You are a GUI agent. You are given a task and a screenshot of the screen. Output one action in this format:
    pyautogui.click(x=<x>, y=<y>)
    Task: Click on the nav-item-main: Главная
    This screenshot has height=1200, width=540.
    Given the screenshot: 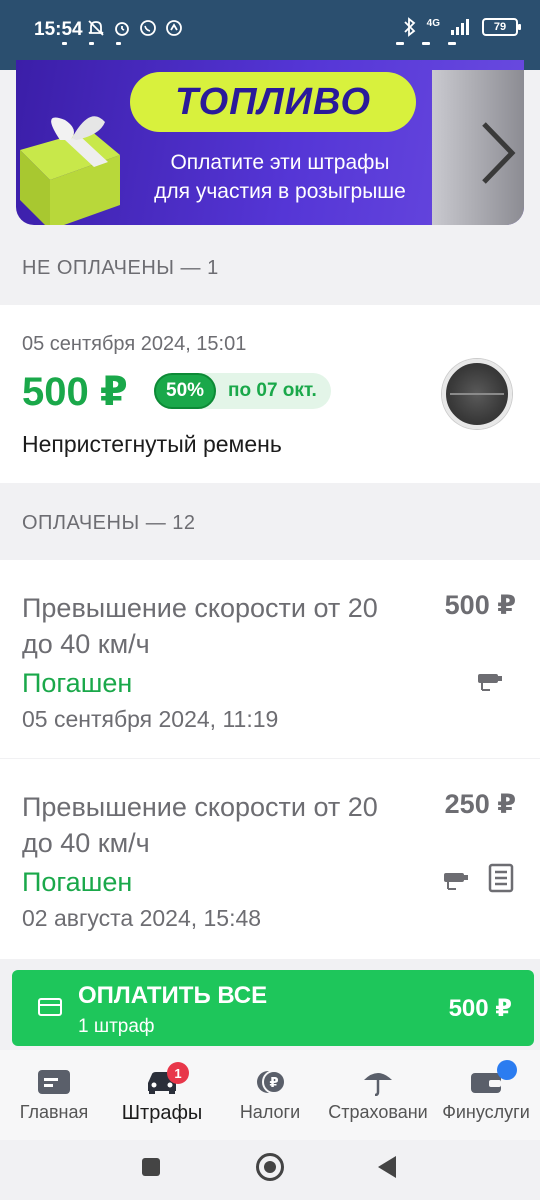 What is the action you would take?
    pyautogui.click(x=54, y=1095)
    